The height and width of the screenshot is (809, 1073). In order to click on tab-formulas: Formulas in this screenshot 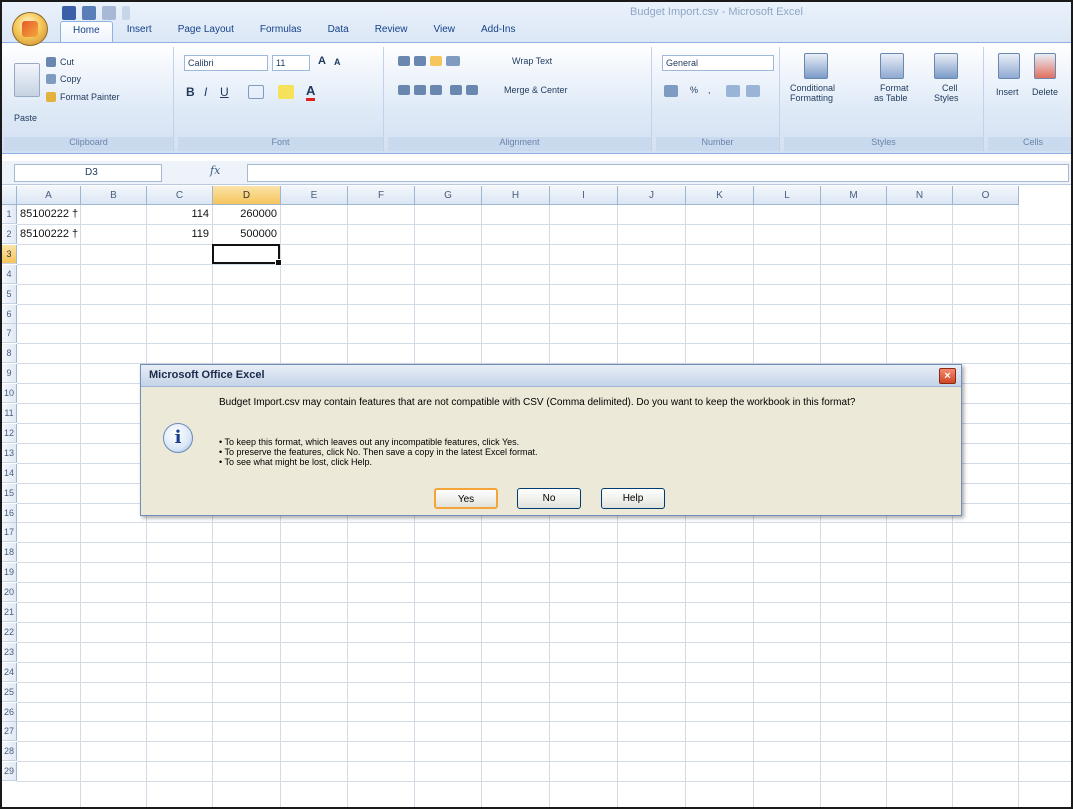, I will do `click(281, 31)`.